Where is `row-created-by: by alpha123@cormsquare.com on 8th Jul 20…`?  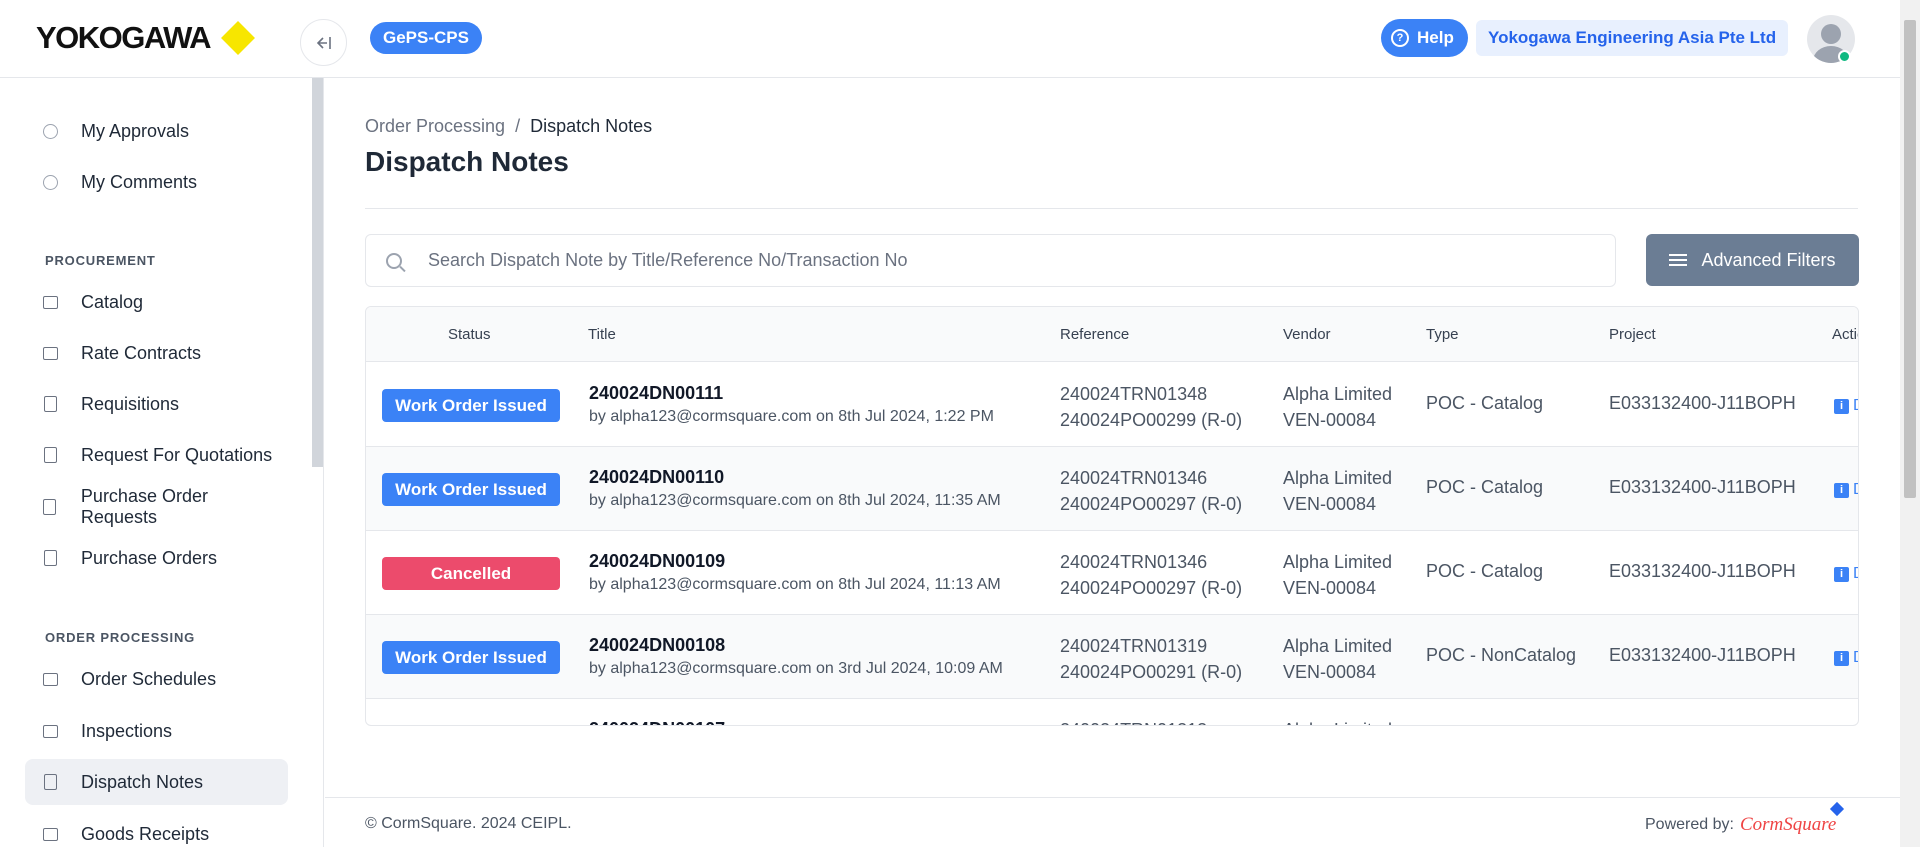
row-created-by: by alpha123@cormsquare.com on 8th Jul 20… is located at coordinates (795, 500).